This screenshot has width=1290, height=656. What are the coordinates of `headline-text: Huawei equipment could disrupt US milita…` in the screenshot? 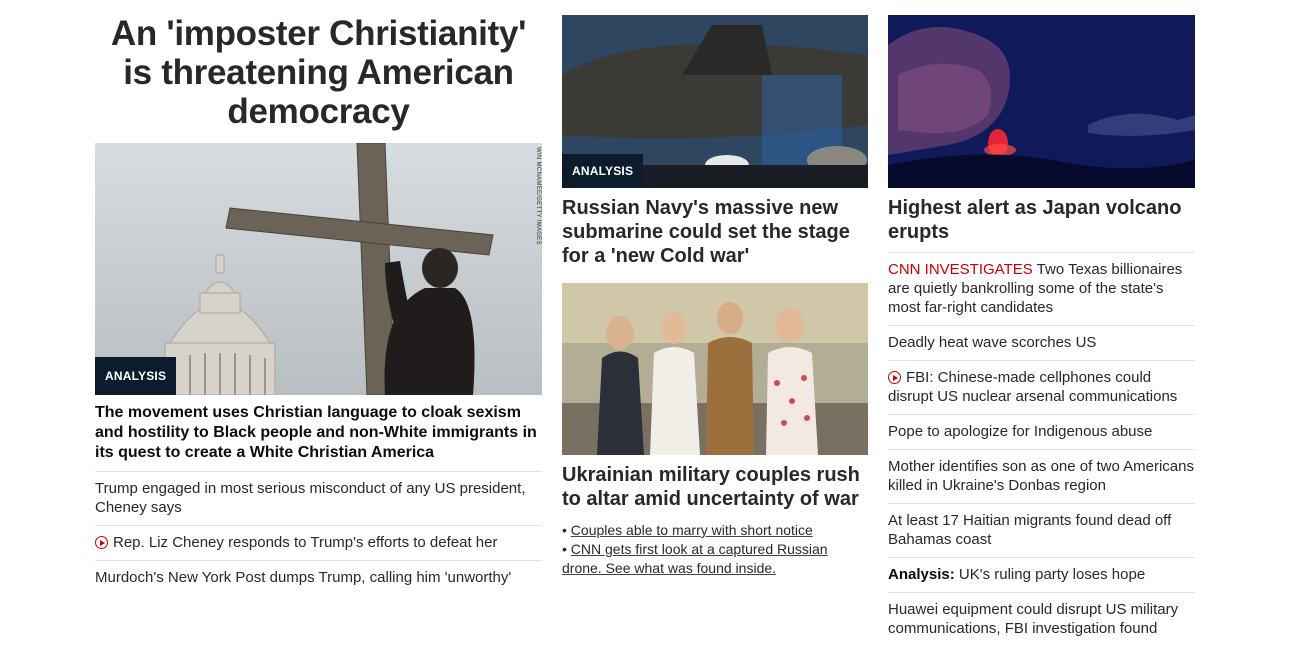 It's located at (1033, 619).